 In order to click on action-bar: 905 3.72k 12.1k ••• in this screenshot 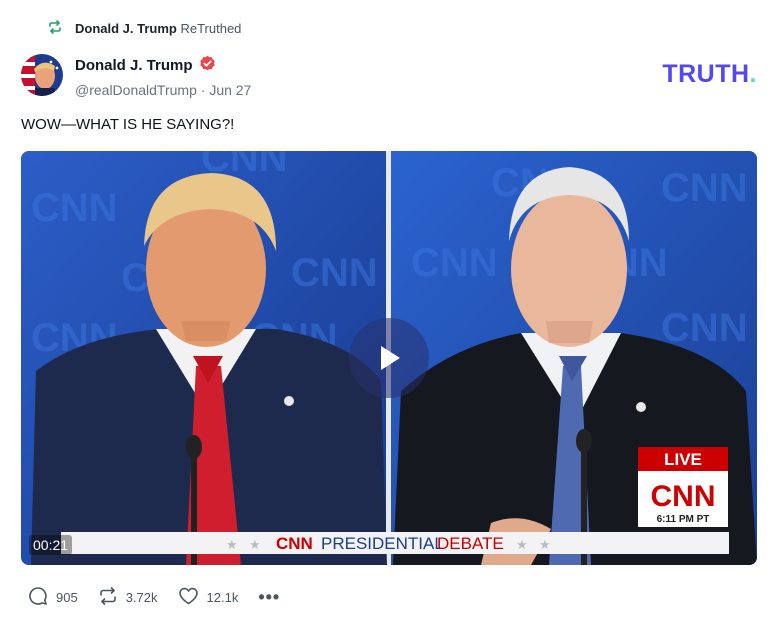, I will do `click(154, 597)`.